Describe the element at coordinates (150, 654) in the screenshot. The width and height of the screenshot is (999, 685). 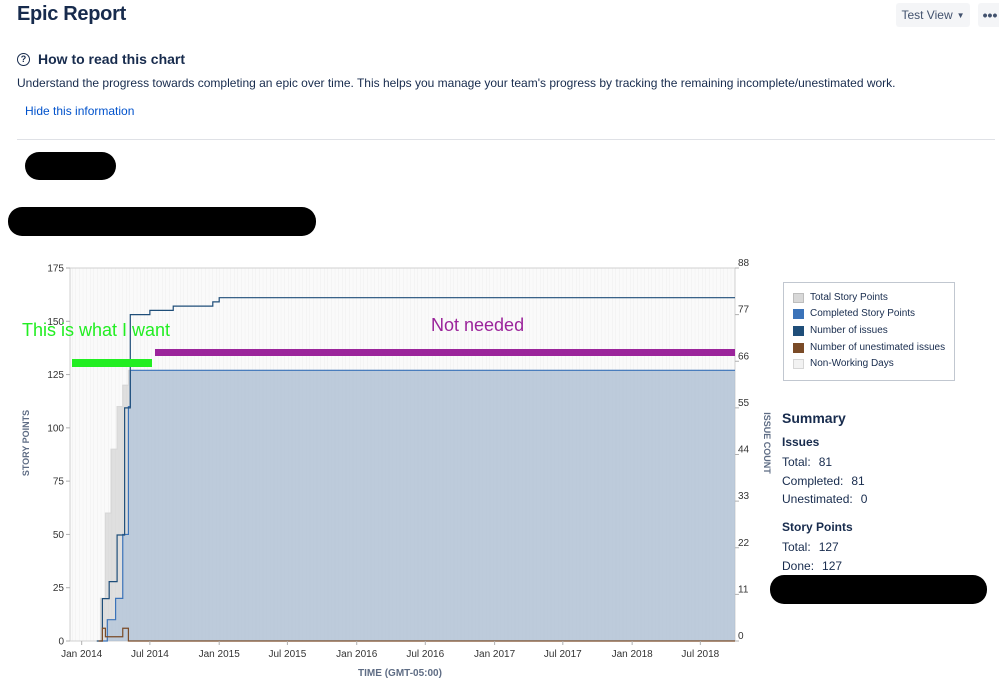
I see `x-tick-label: Jul 2014` at that location.